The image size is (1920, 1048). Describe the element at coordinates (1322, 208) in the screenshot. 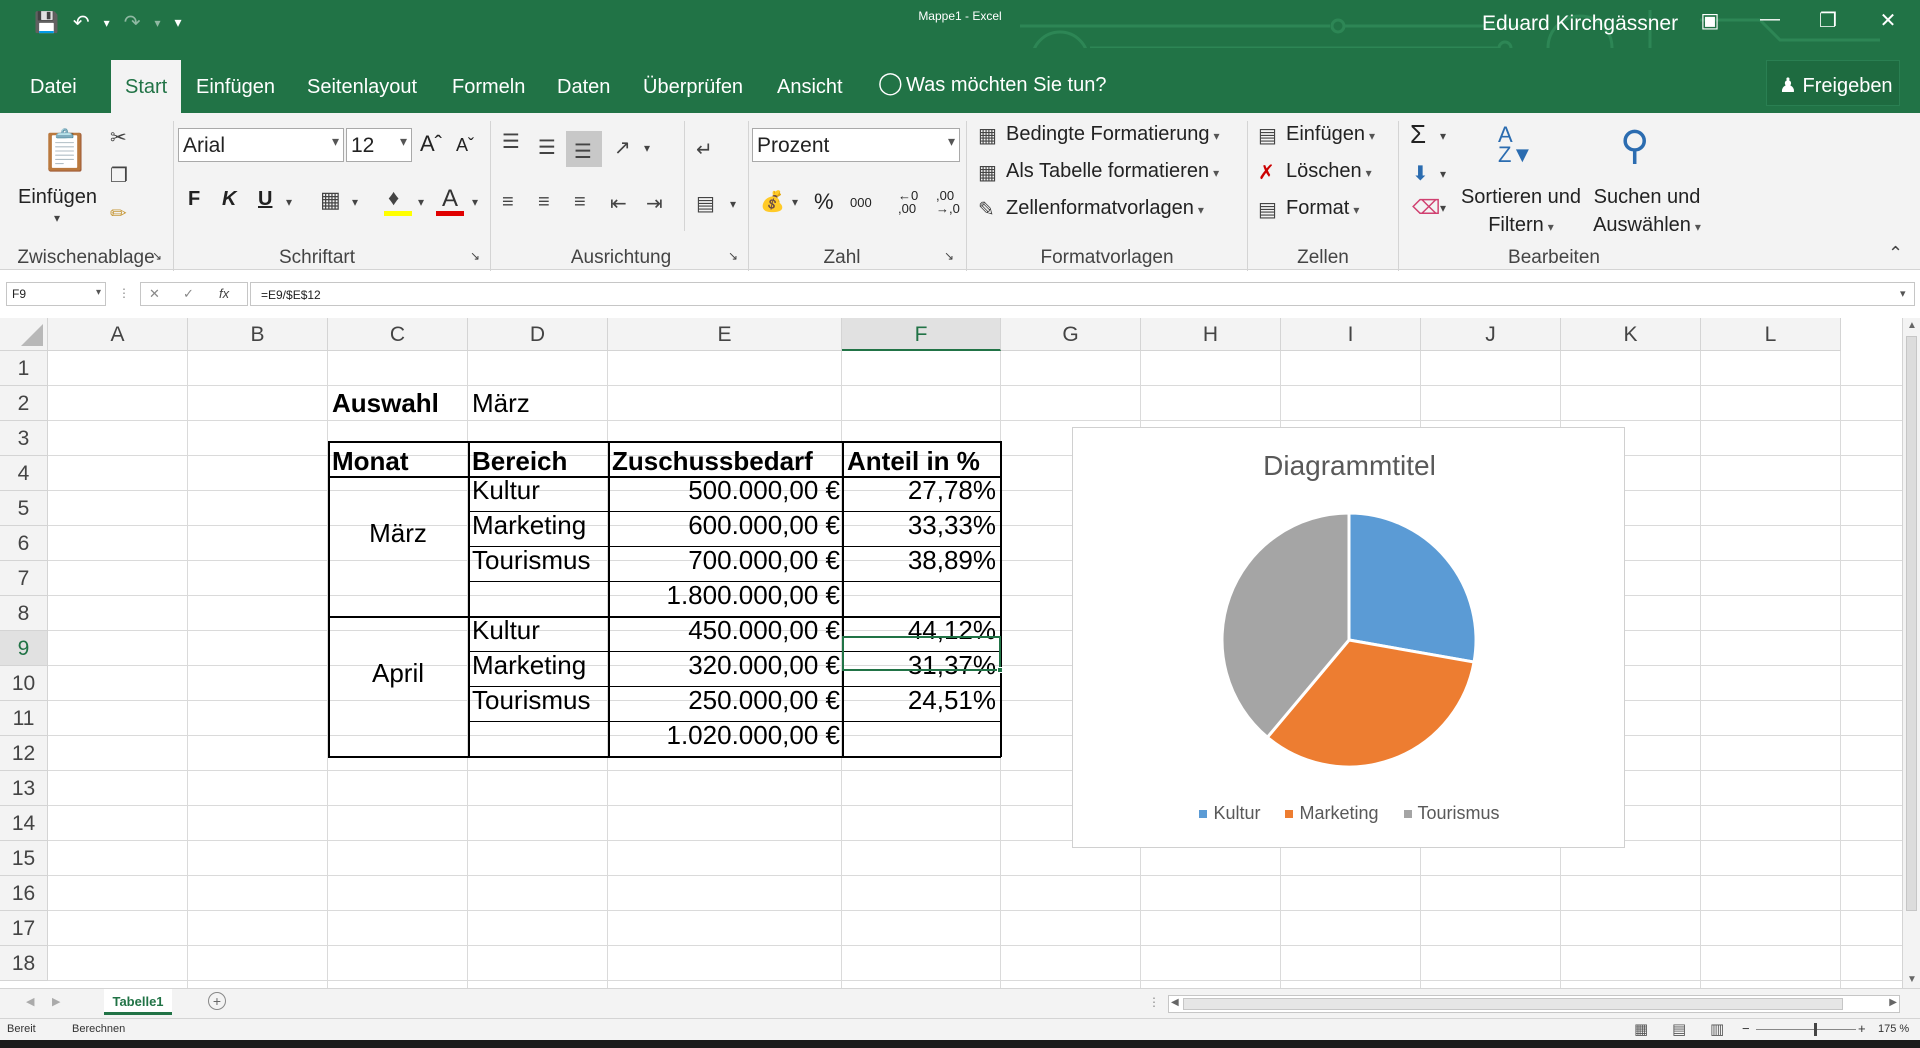

I see `format-cells-button: Format ▾` at that location.